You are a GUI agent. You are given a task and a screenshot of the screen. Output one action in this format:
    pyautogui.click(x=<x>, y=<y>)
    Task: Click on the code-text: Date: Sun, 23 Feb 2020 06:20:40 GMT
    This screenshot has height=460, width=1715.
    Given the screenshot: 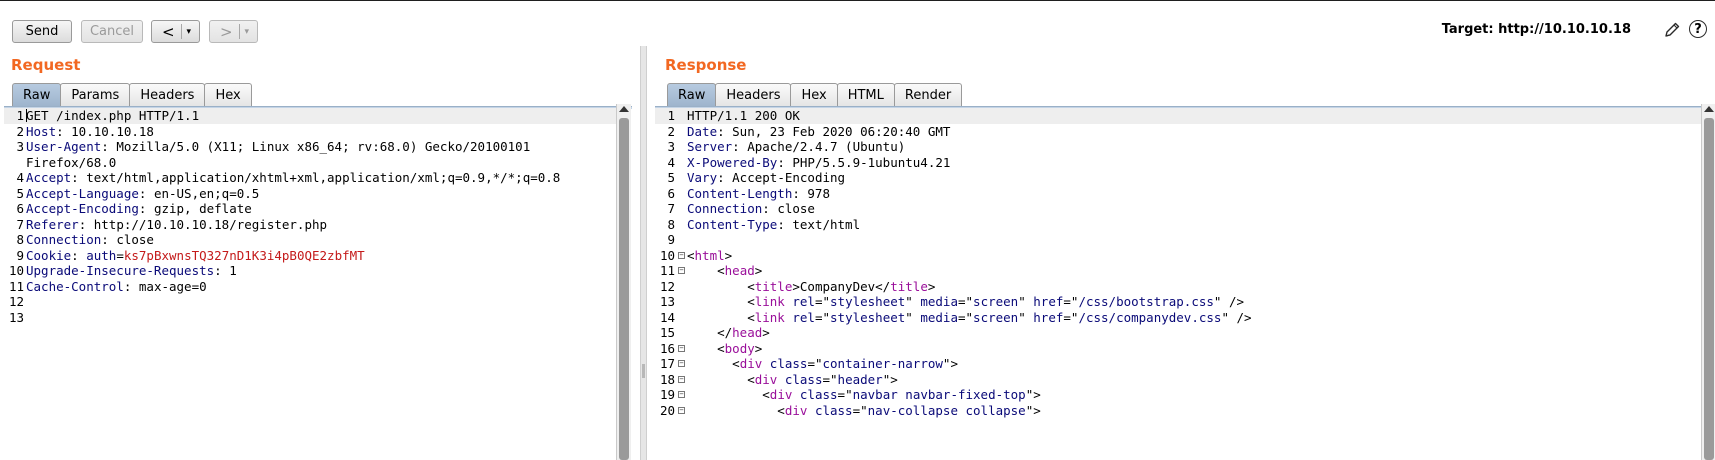 What is the action you would take?
    pyautogui.click(x=818, y=132)
    